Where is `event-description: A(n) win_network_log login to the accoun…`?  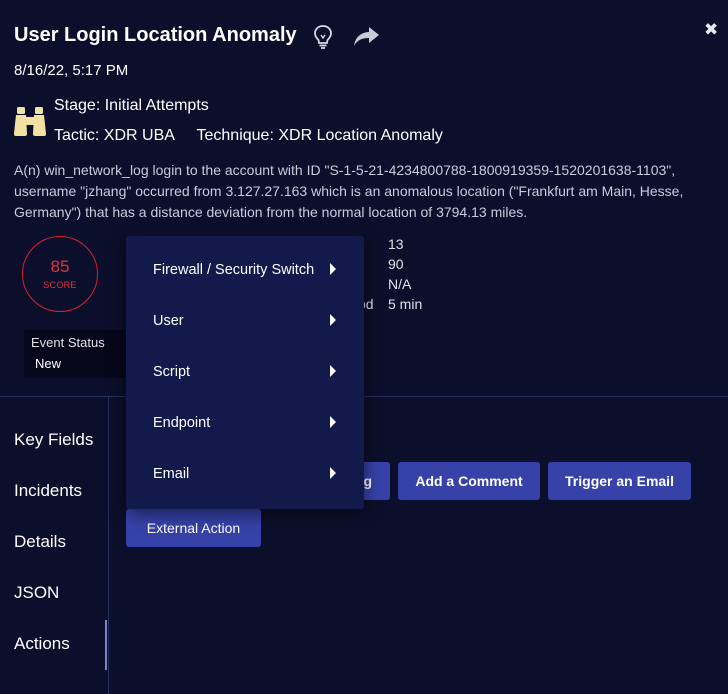 event-description: A(n) win_network_log login to the accoun… is located at coordinates (349, 191).